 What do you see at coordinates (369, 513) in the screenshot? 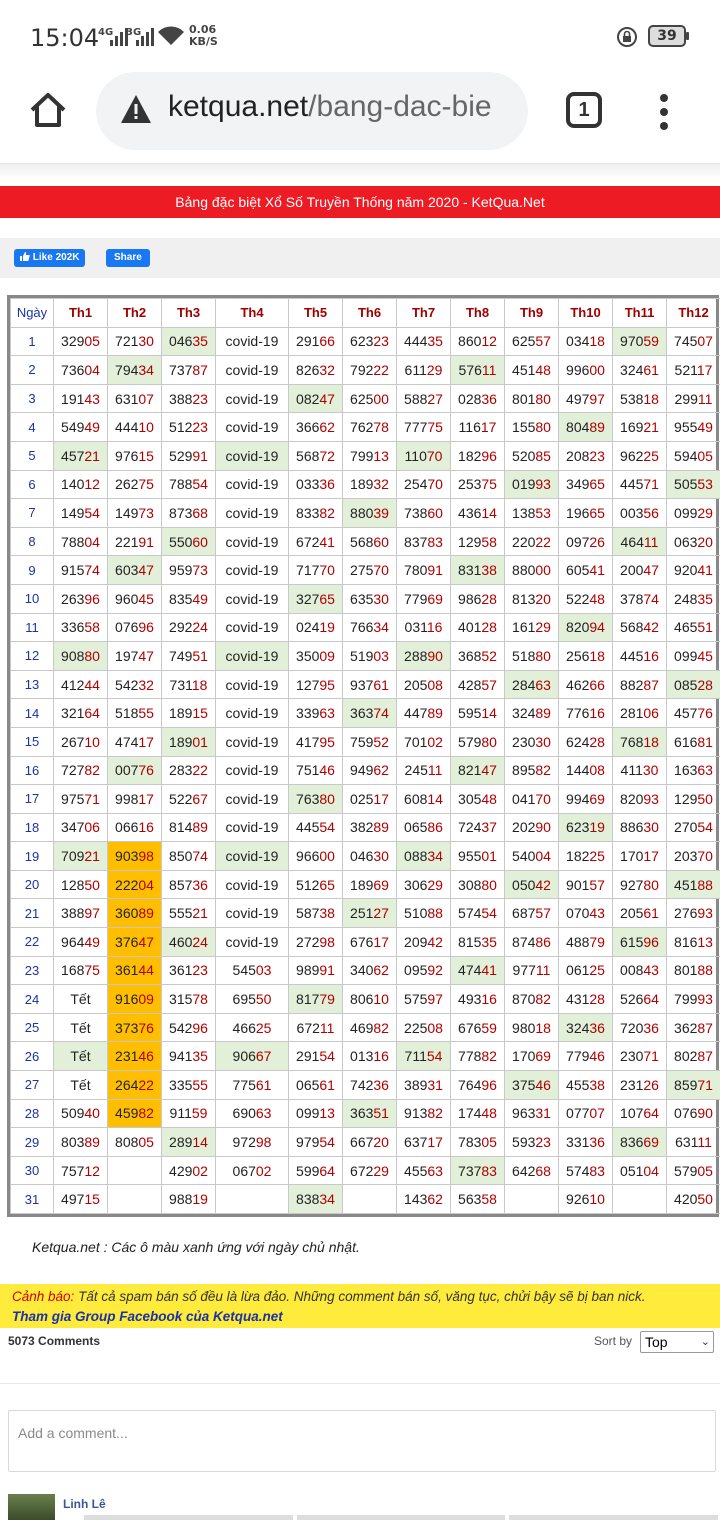
I see `result-cell: 88039` at bounding box center [369, 513].